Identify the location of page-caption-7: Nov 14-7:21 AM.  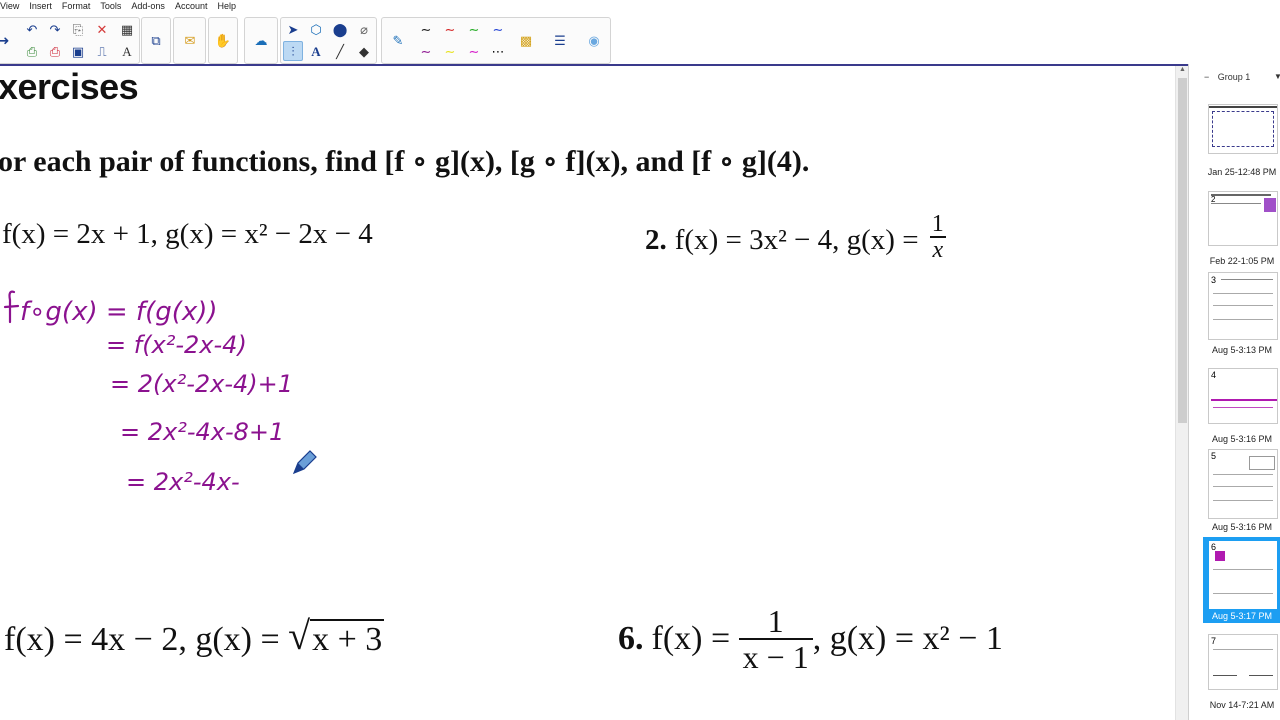
(1242, 705).